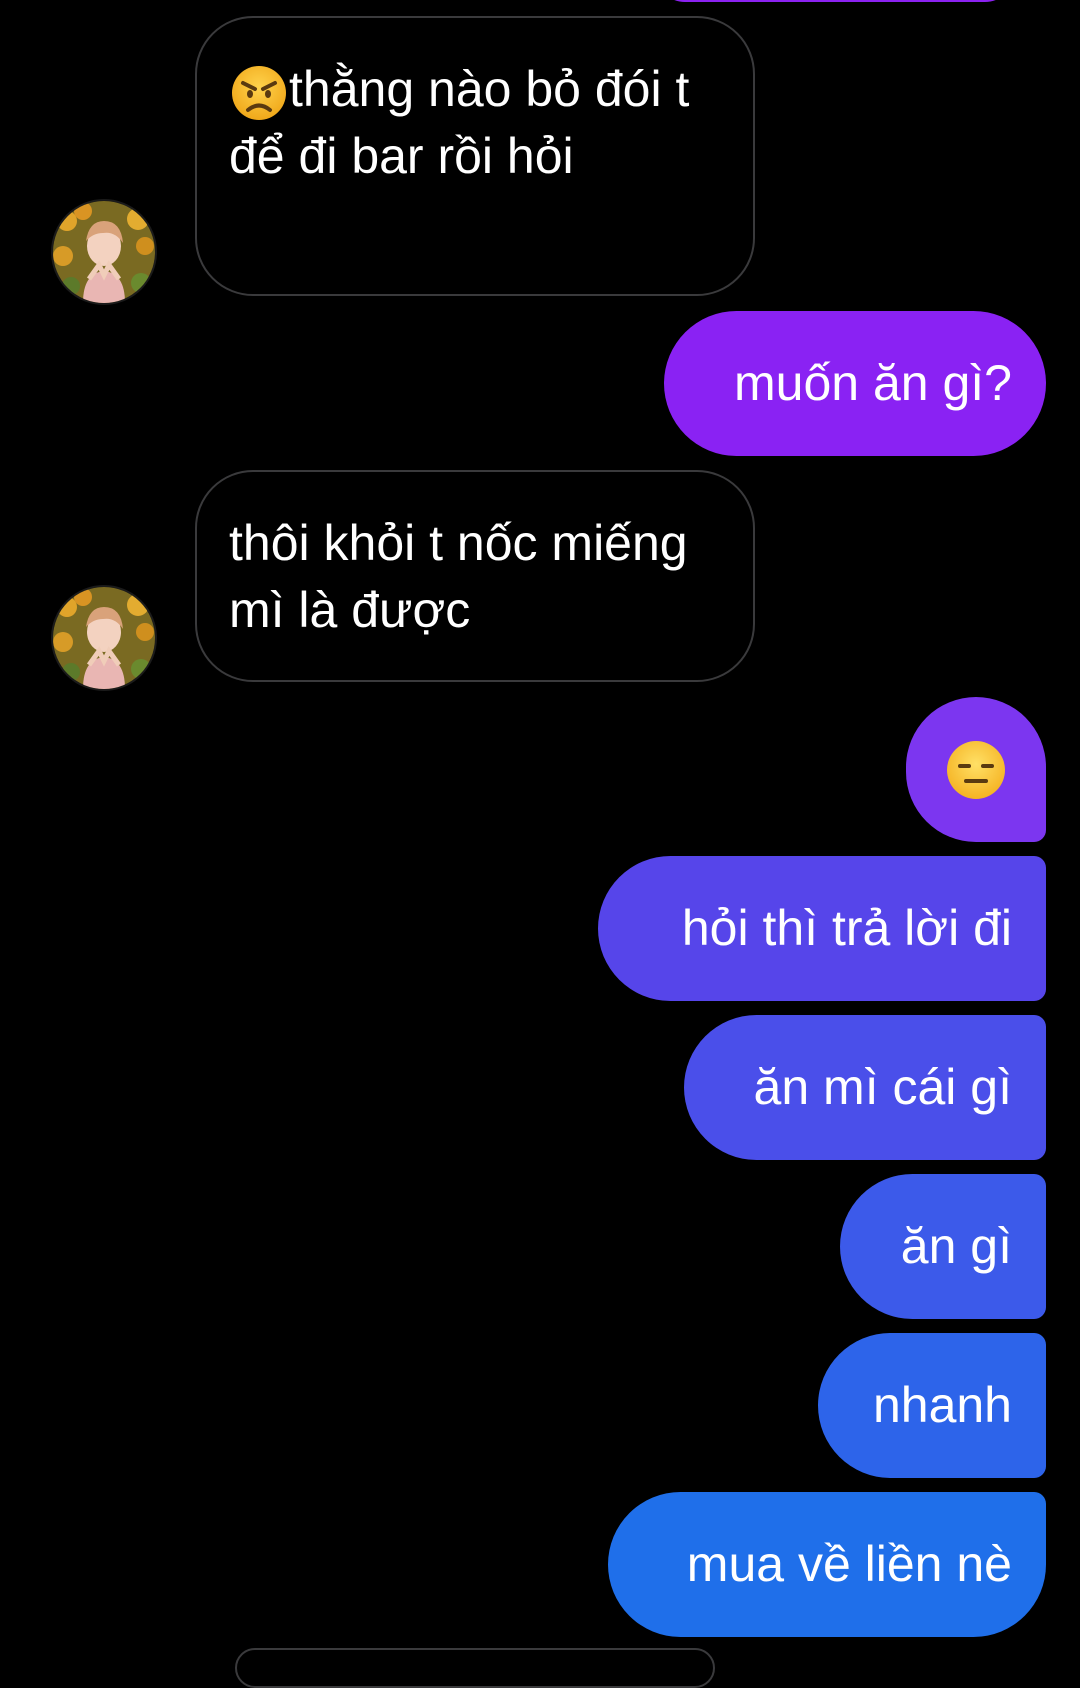 The width and height of the screenshot is (1080, 1688). I want to click on outgoing-message-bubble: hỏi thì trả lời đi, so click(822, 928).